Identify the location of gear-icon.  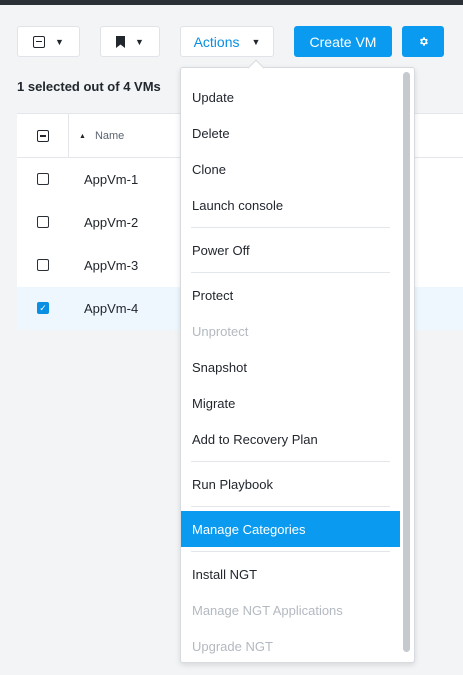
(423, 41).